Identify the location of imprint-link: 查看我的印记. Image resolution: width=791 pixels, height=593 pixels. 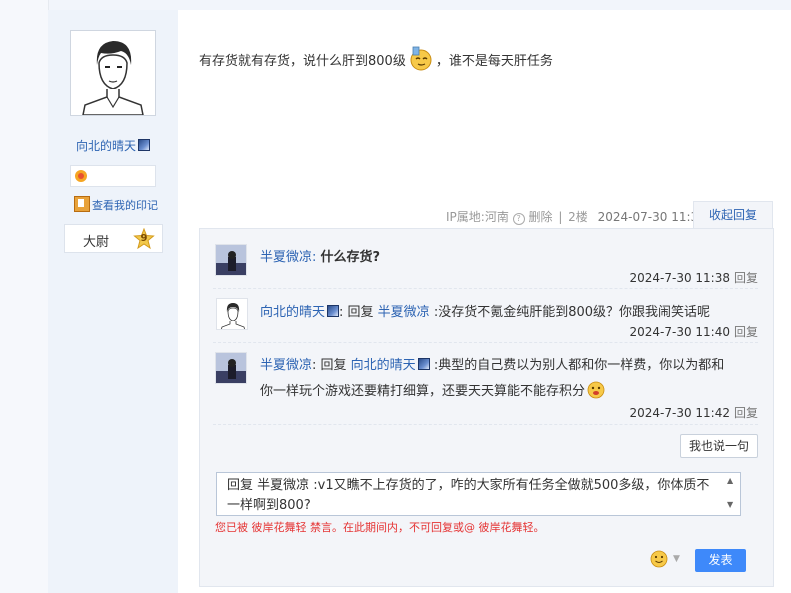
(116, 204).